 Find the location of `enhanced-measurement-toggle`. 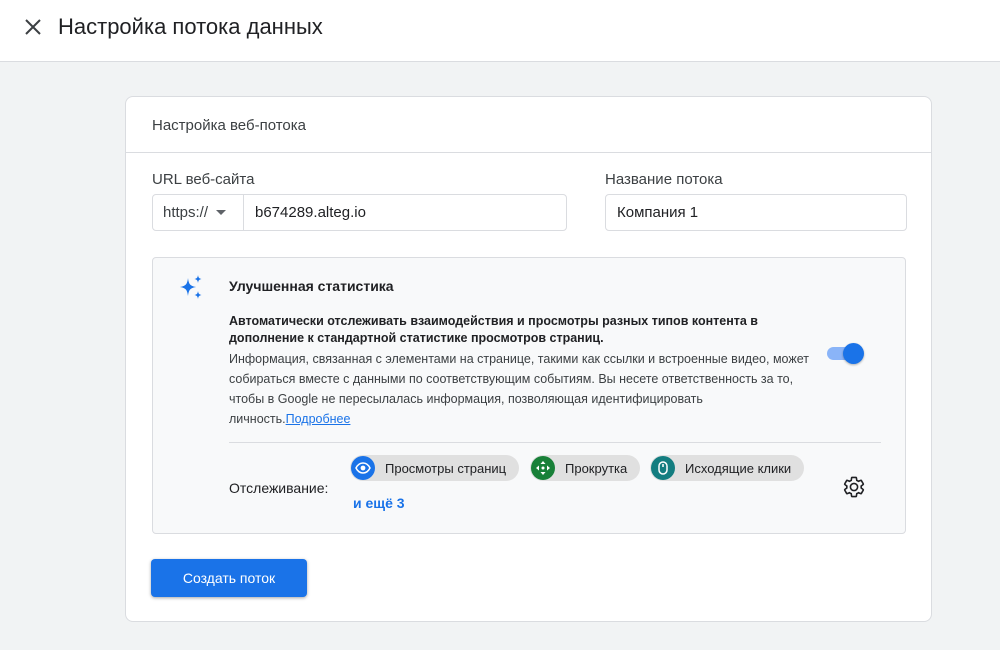

enhanced-measurement-toggle is located at coordinates (845, 353).